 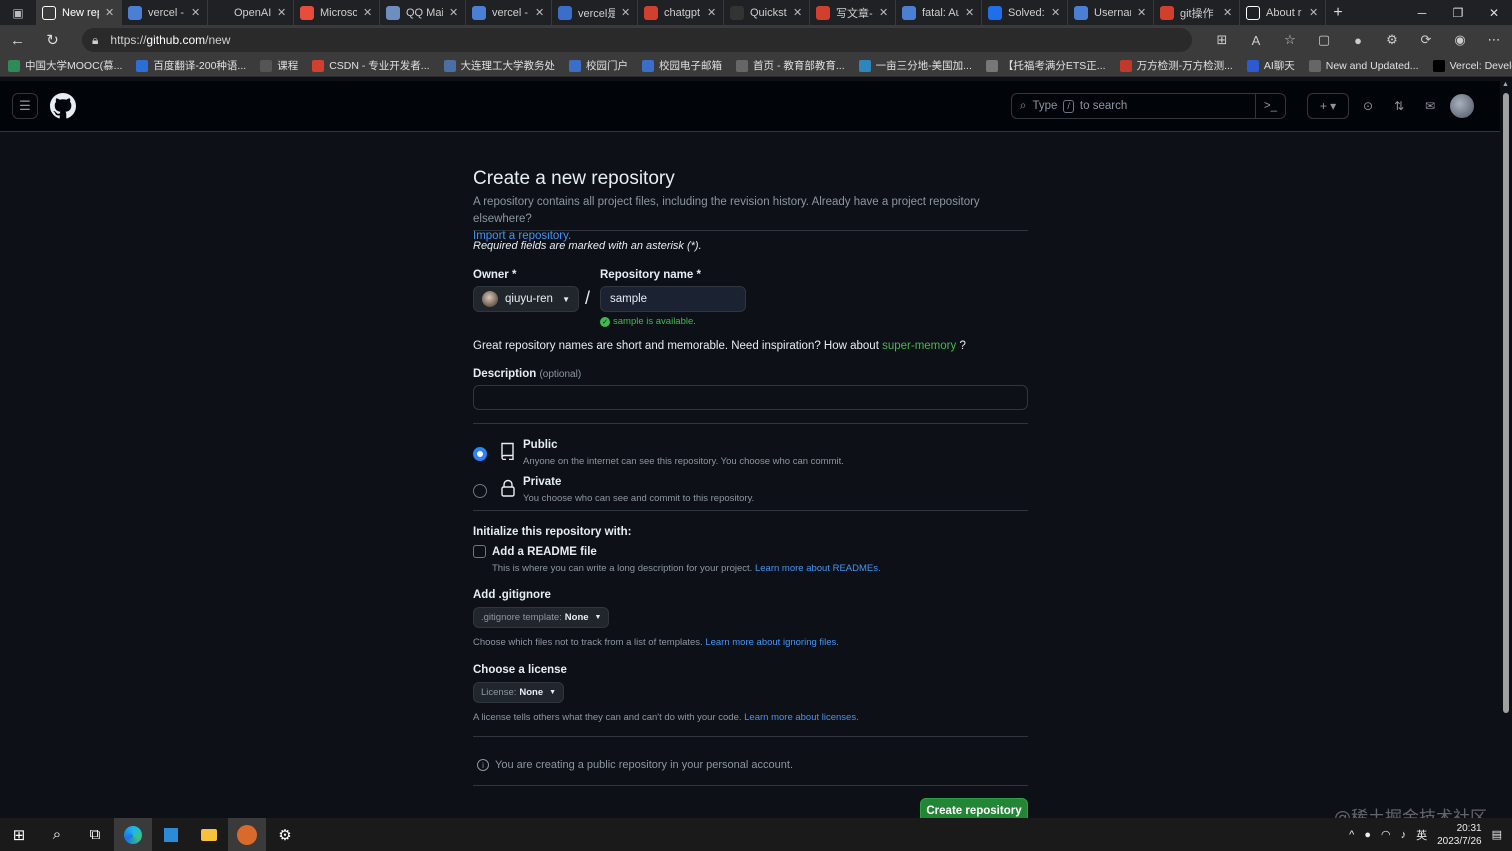 I want to click on back-icon: ←, so click(x=17, y=40).